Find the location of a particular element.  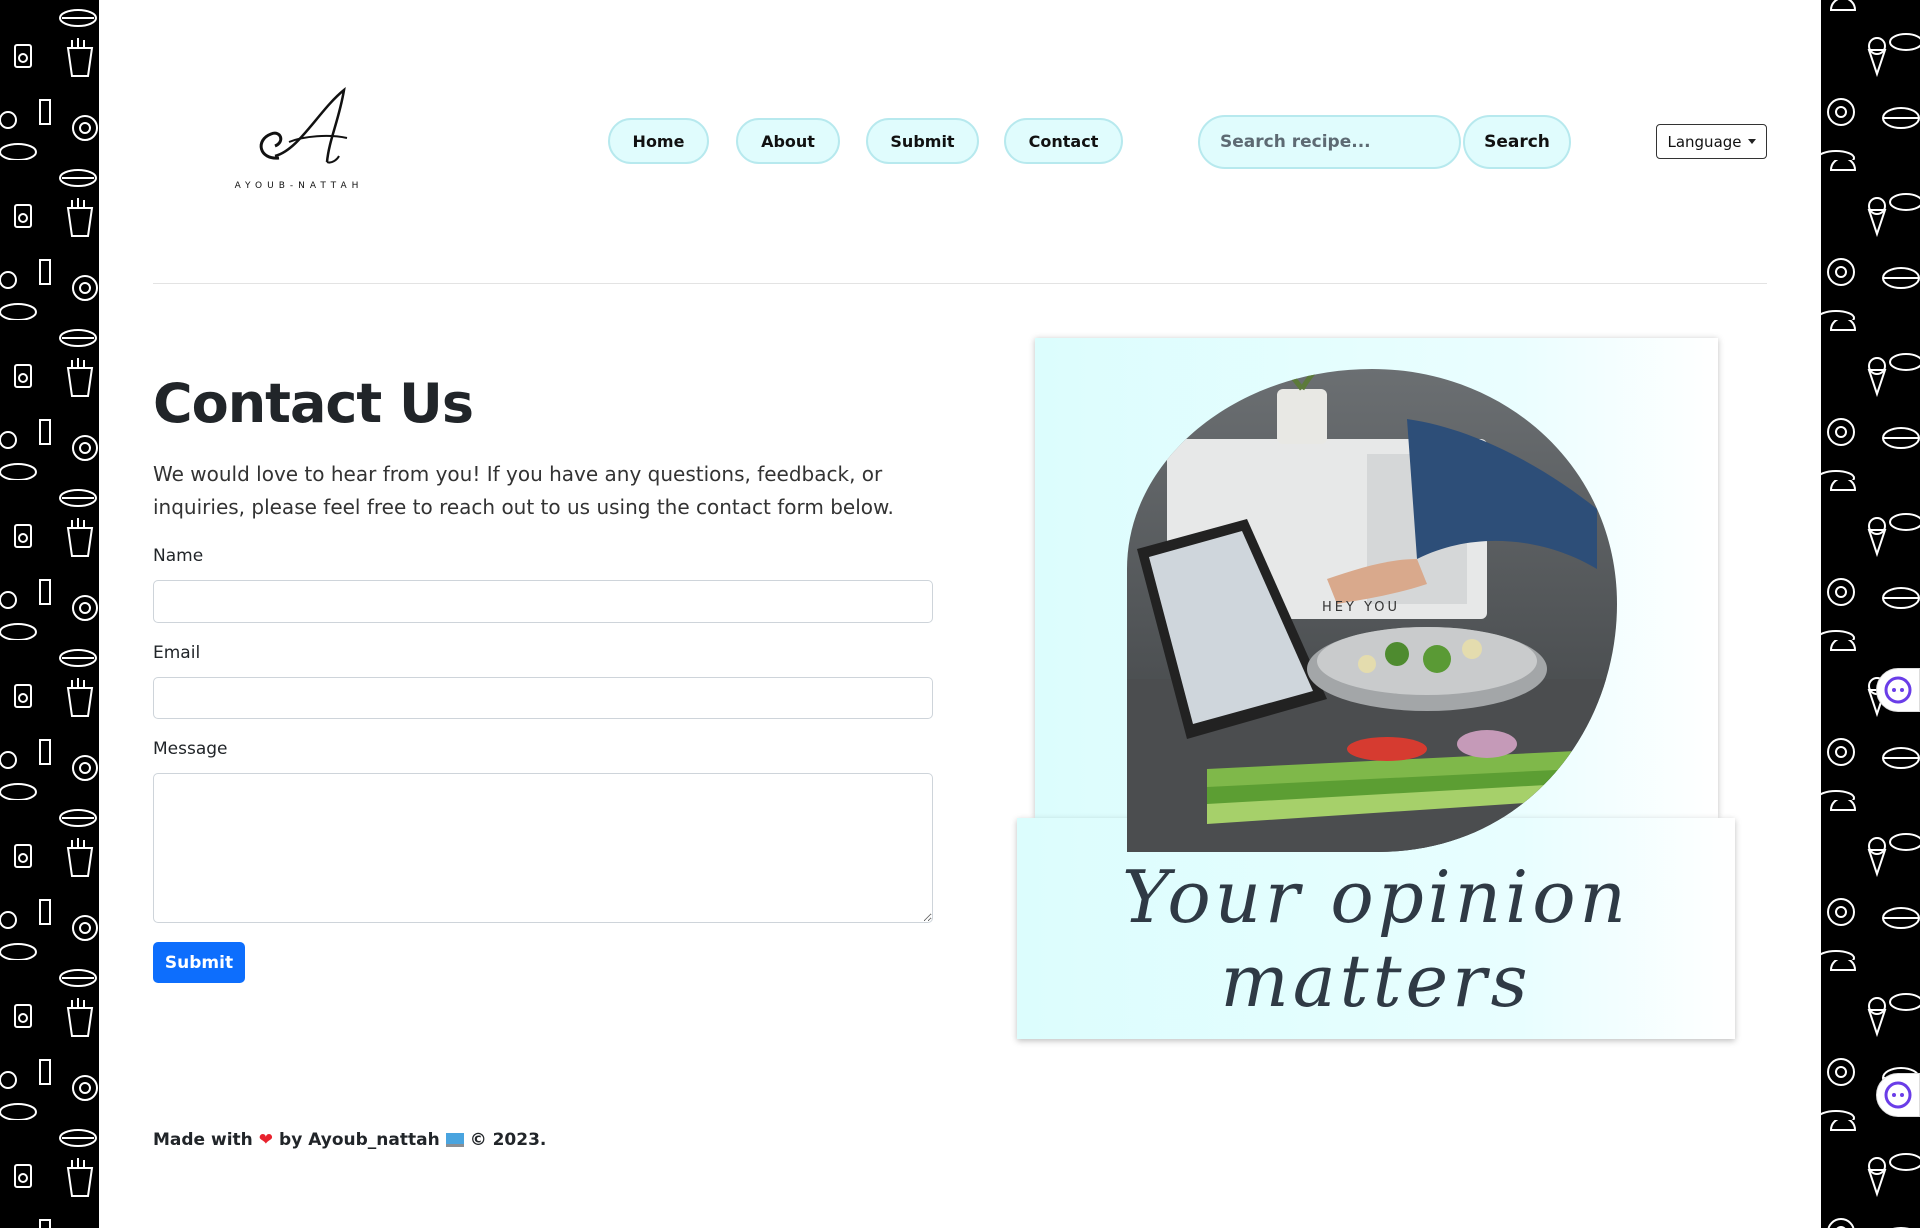

nav-contact: Contact is located at coordinates (1063, 141).